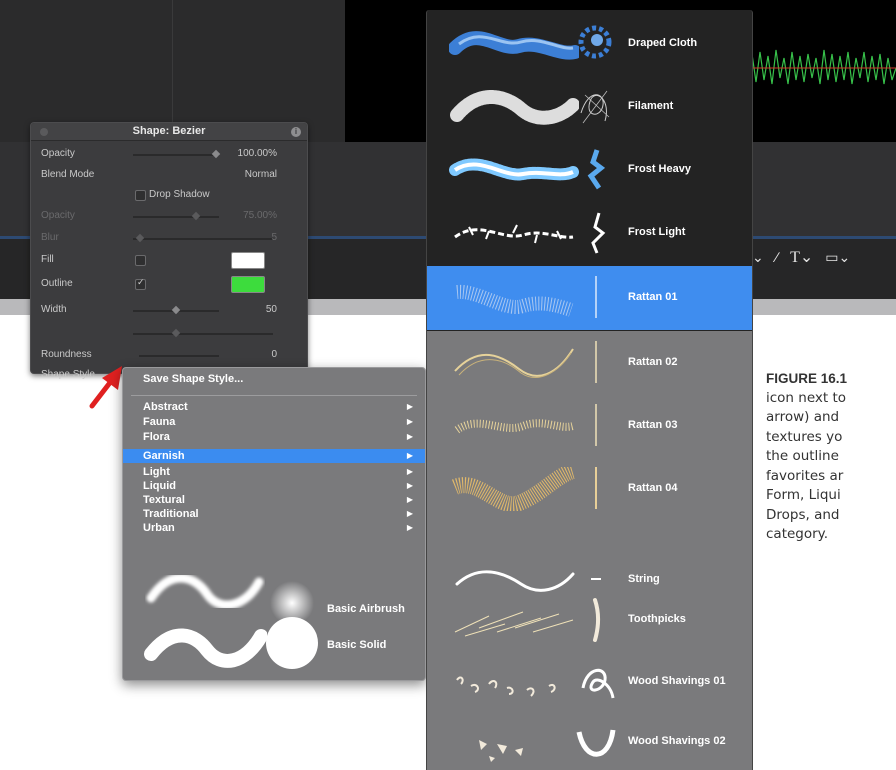 Image resolution: width=896 pixels, height=770 pixels. Describe the element at coordinates (176, 216) in the screenshot. I see `shadow-opacity-slider` at that location.